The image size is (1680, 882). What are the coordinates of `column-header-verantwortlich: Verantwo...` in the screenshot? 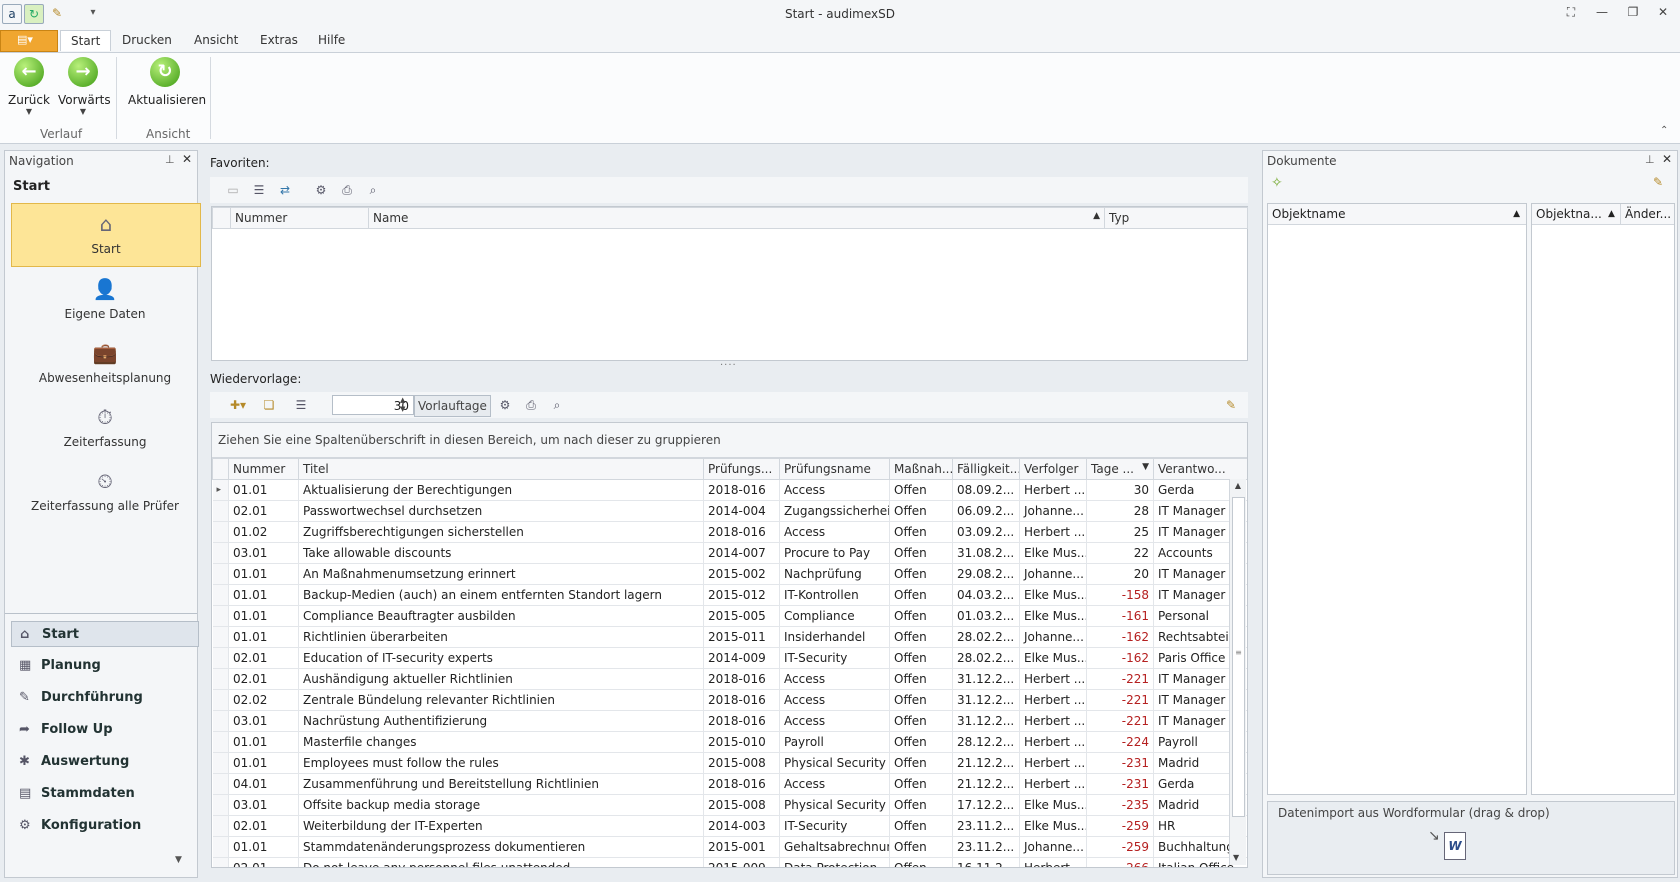 It's located at (1200, 469).